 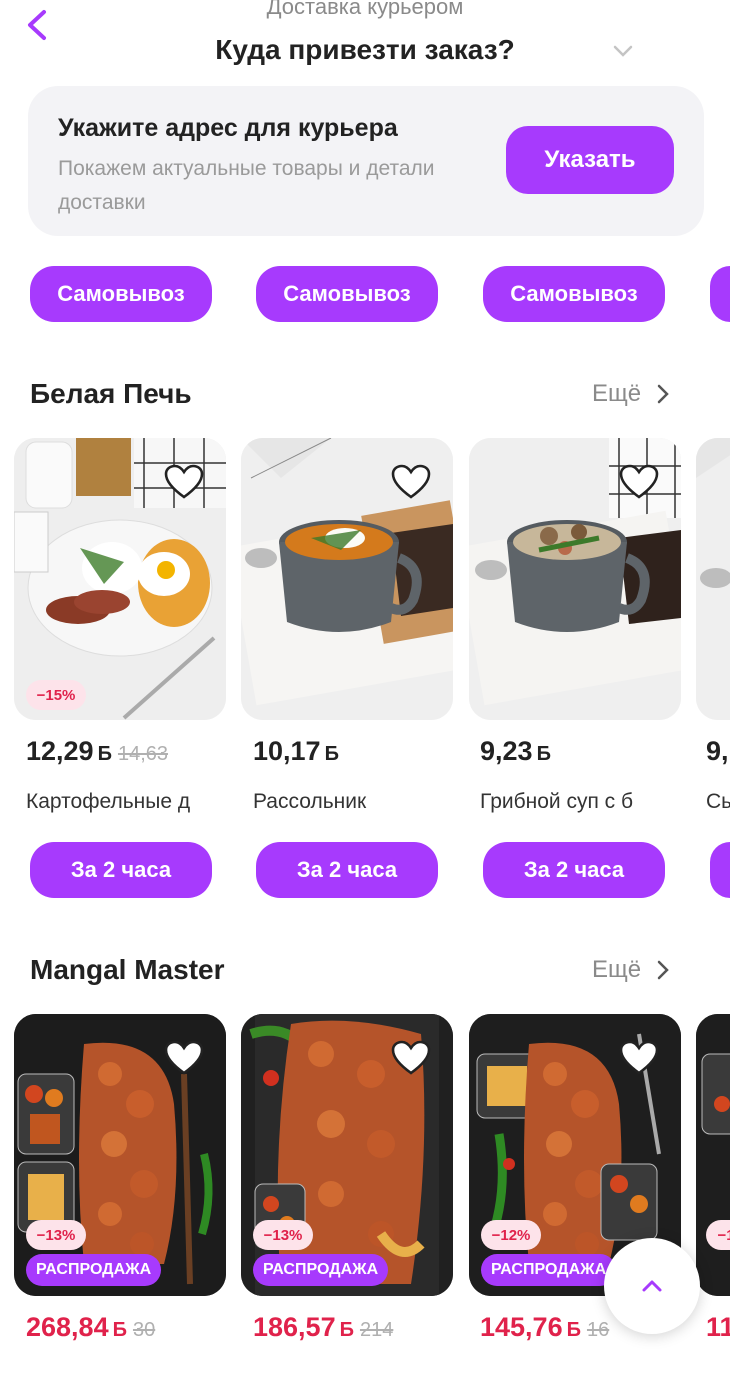 What do you see at coordinates (353, 802) in the screenshot?
I see `product-name: Рассольник` at bounding box center [353, 802].